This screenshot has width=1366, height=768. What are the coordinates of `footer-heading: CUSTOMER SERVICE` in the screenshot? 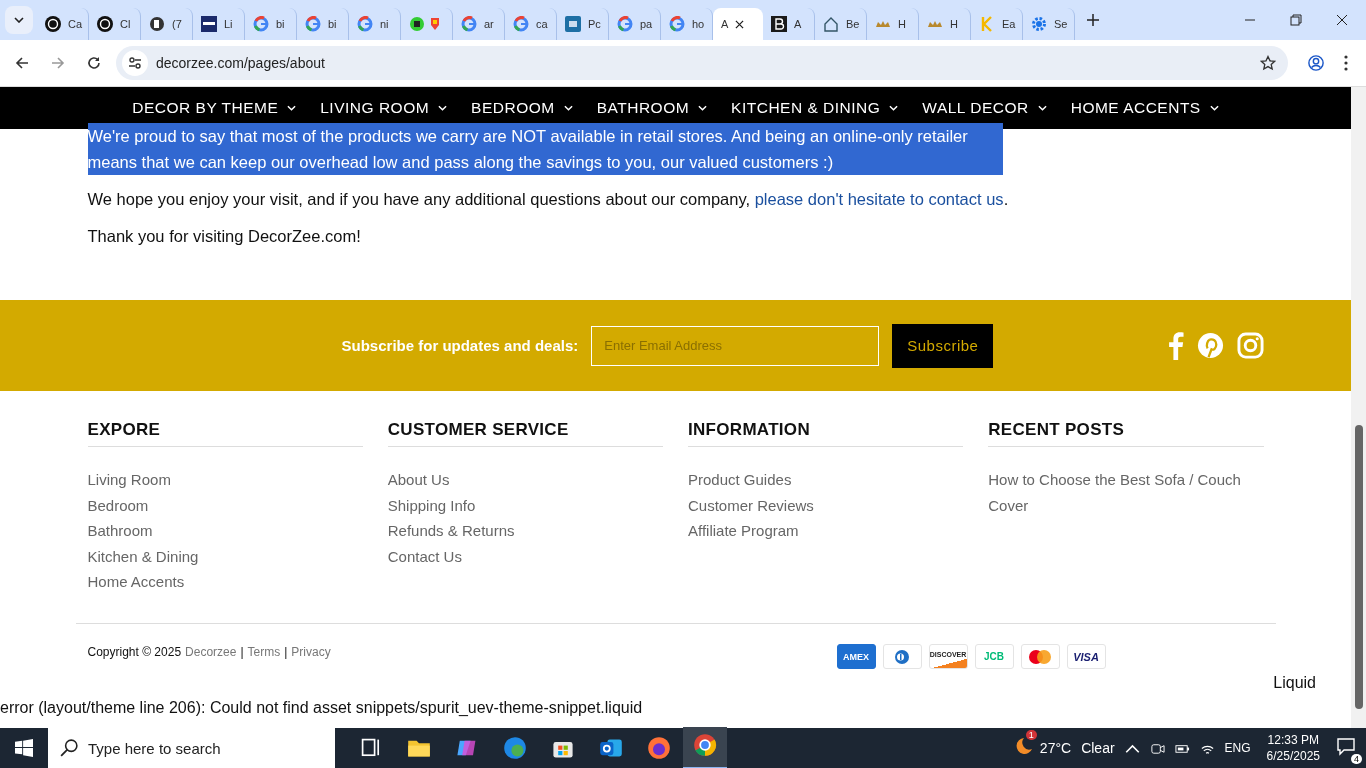 It's located at (525, 433).